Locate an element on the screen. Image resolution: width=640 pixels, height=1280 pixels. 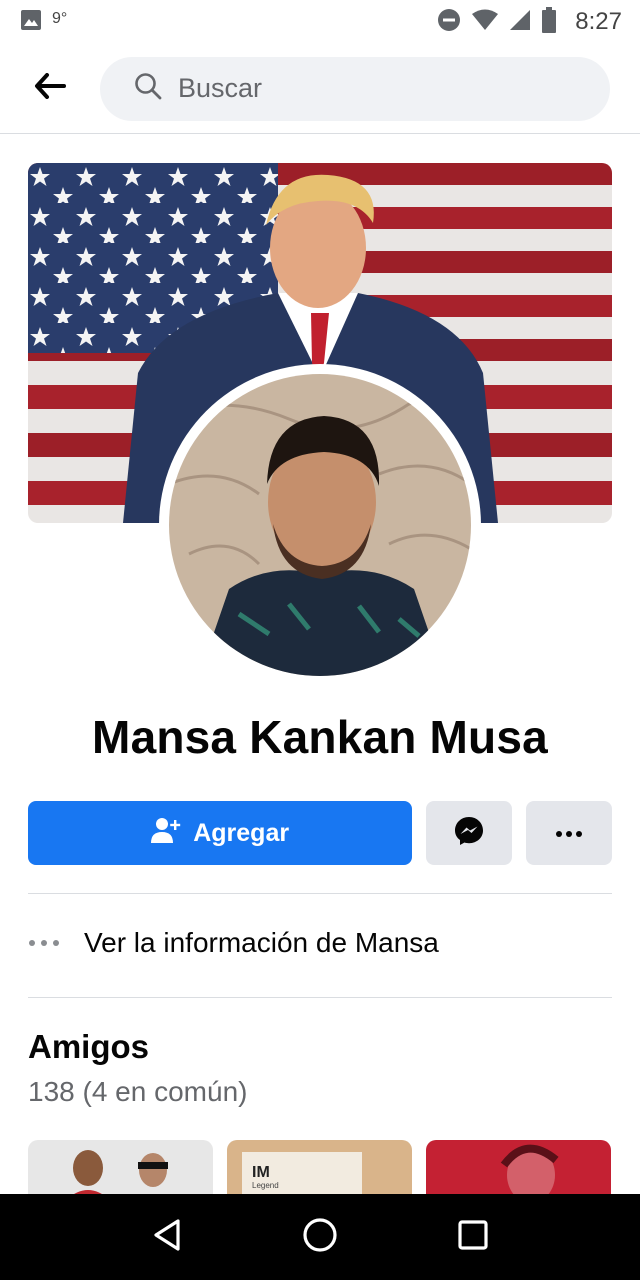
search-icon is located at coordinates (148, 88).